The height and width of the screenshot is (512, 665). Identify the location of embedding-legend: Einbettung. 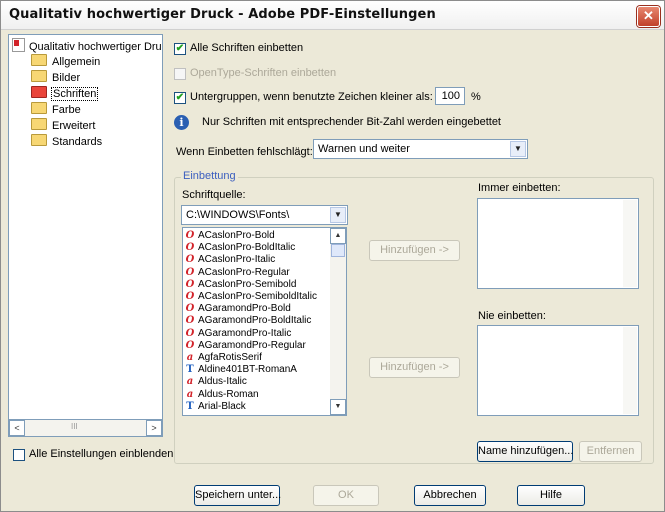
(209, 176).